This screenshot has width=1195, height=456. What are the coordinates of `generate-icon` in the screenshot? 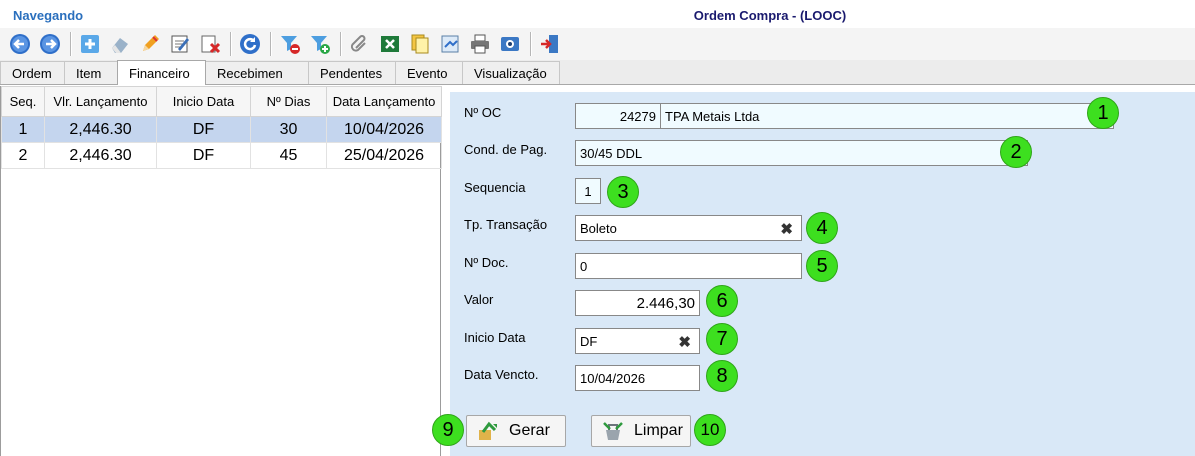 It's located at (488, 430).